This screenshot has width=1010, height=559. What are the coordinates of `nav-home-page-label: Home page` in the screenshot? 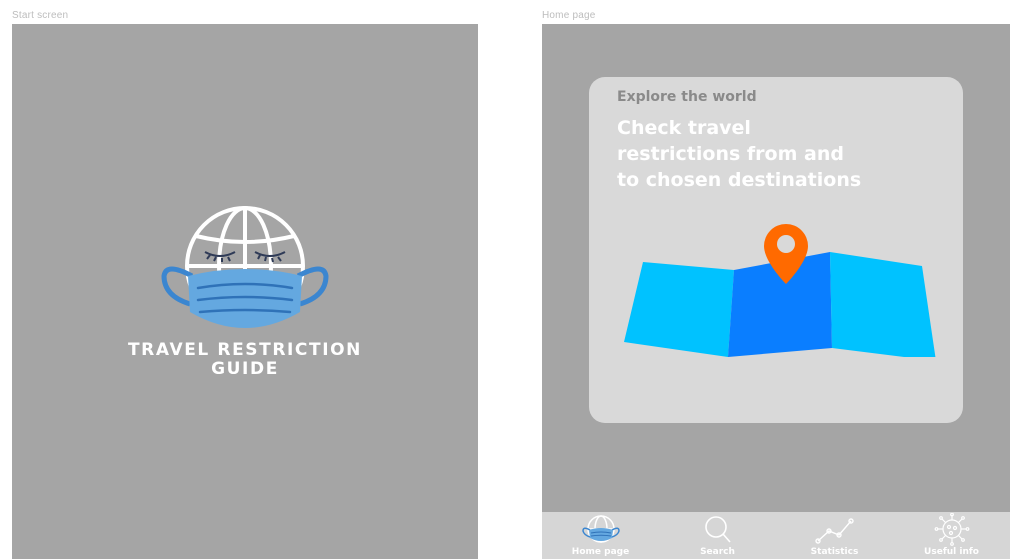 It's located at (600, 552).